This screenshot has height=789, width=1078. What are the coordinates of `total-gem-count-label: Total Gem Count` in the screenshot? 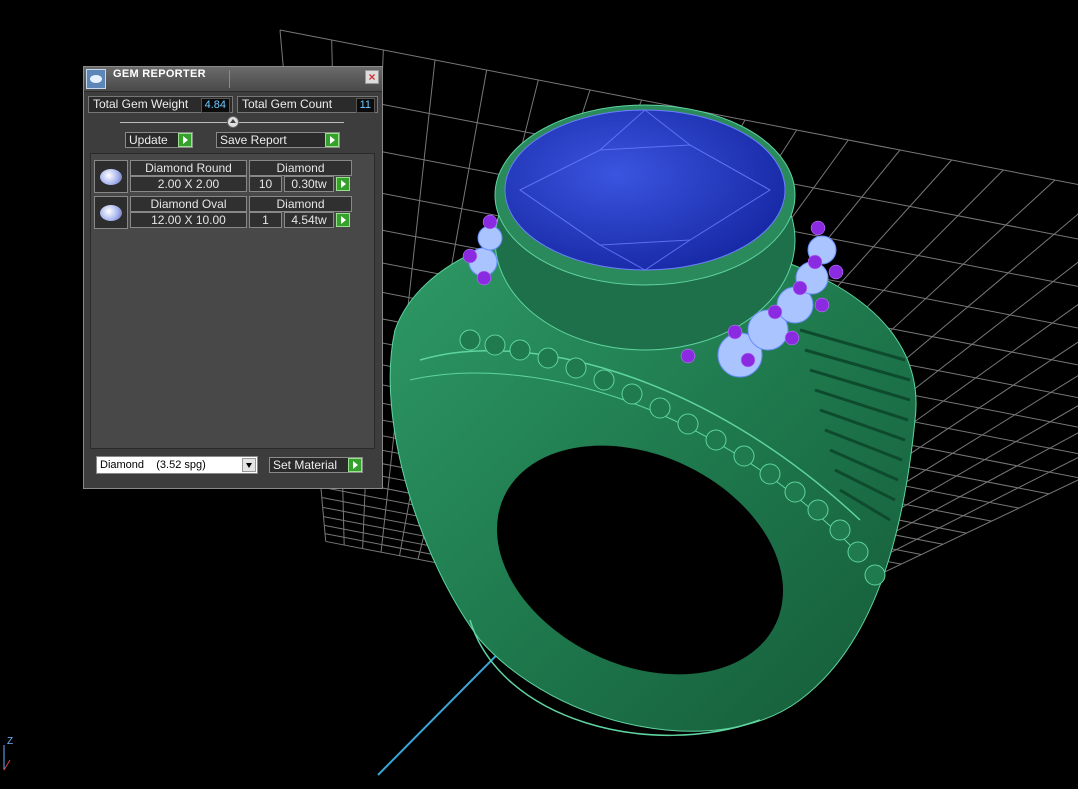 It's located at (287, 104).